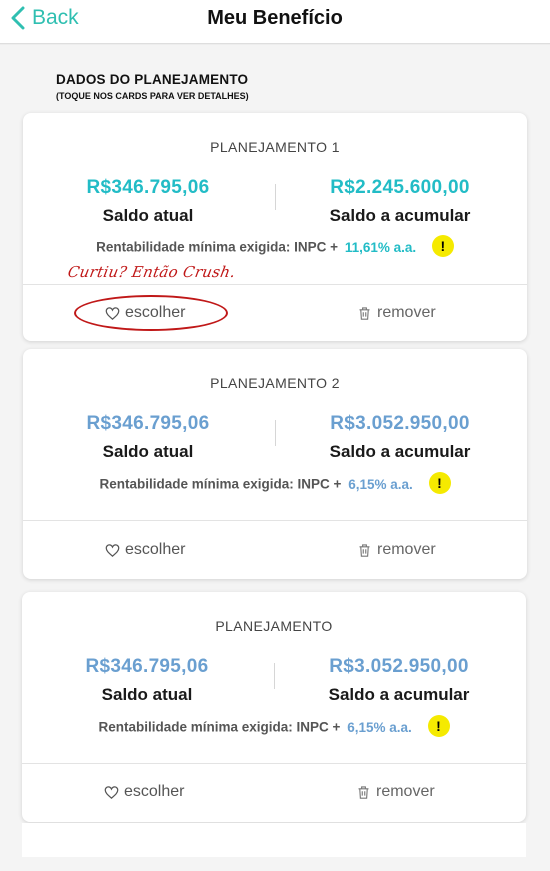 The width and height of the screenshot is (550, 871). I want to click on card-title: PLANEJAMENTO 1, so click(275, 147).